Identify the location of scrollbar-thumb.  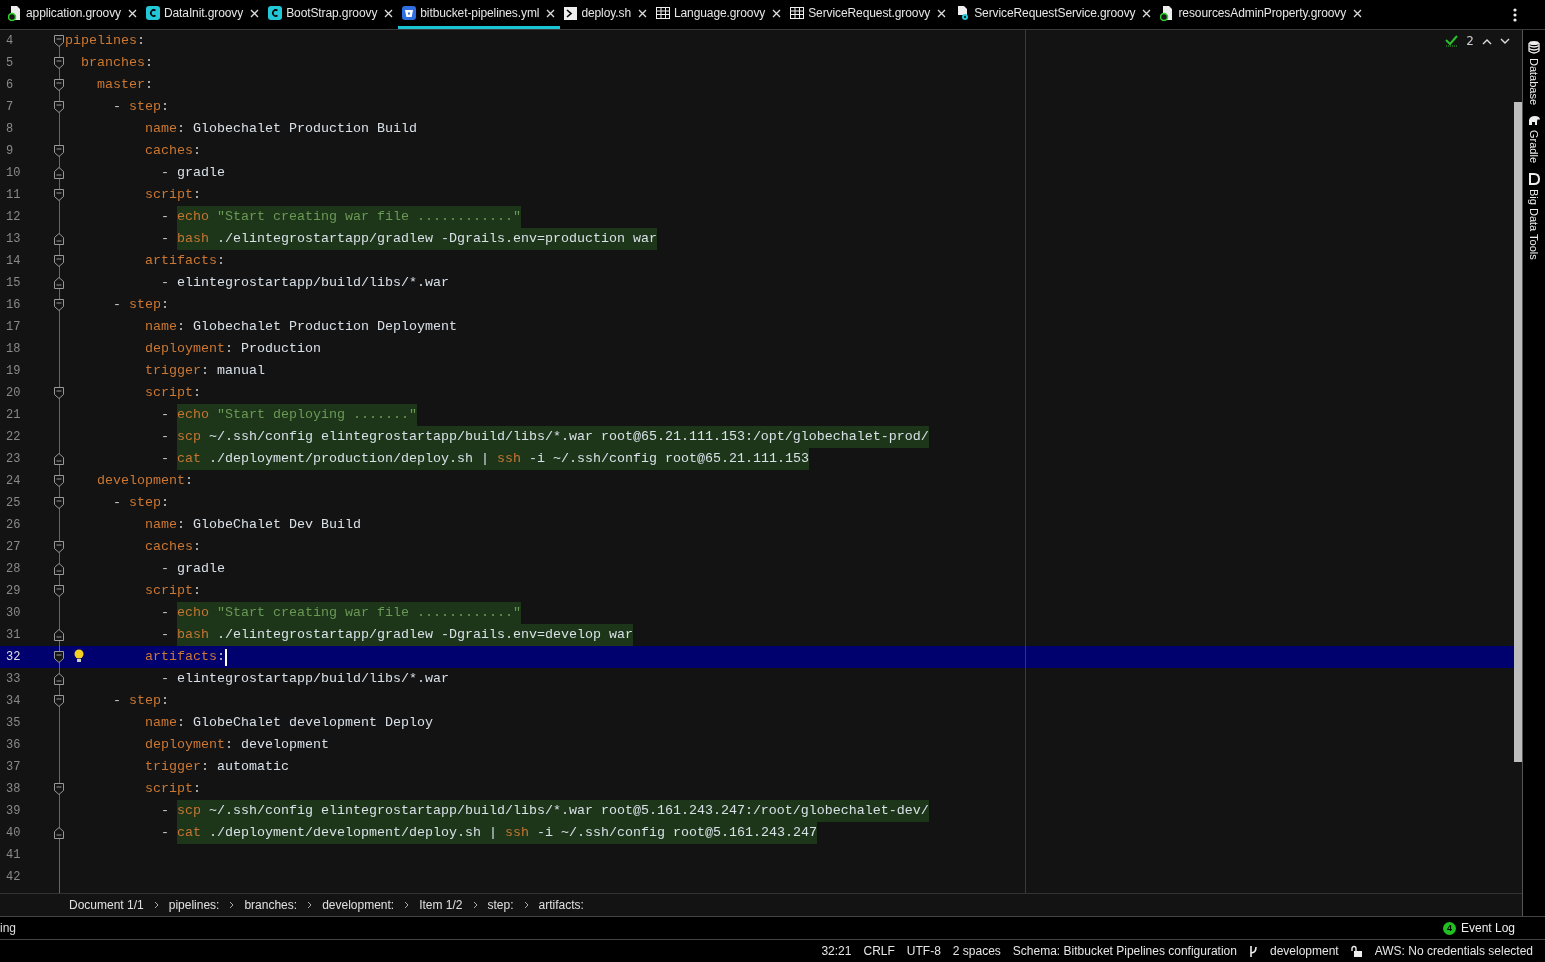
(1518, 432).